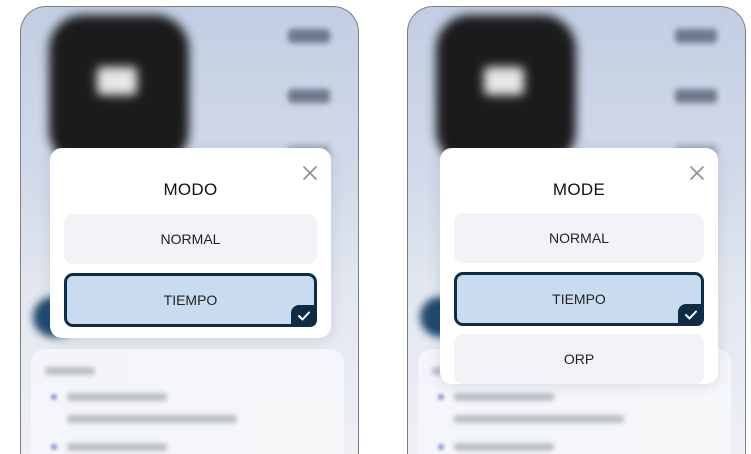 The height and width of the screenshot is (454, 751). I want to click on option-orp: ORP, so click(579, 359).